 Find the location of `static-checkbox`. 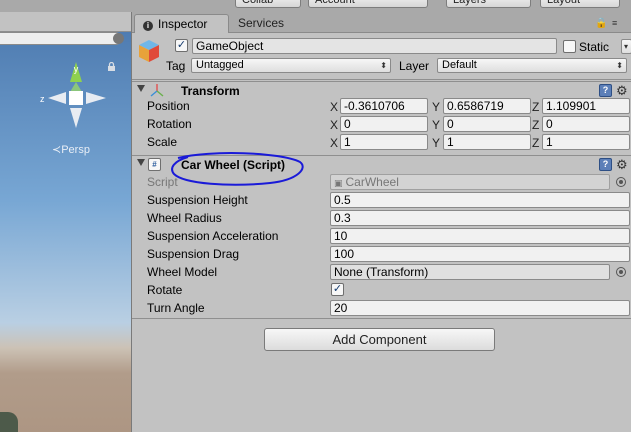

static-checkbox is located at coordinates (569, 46).